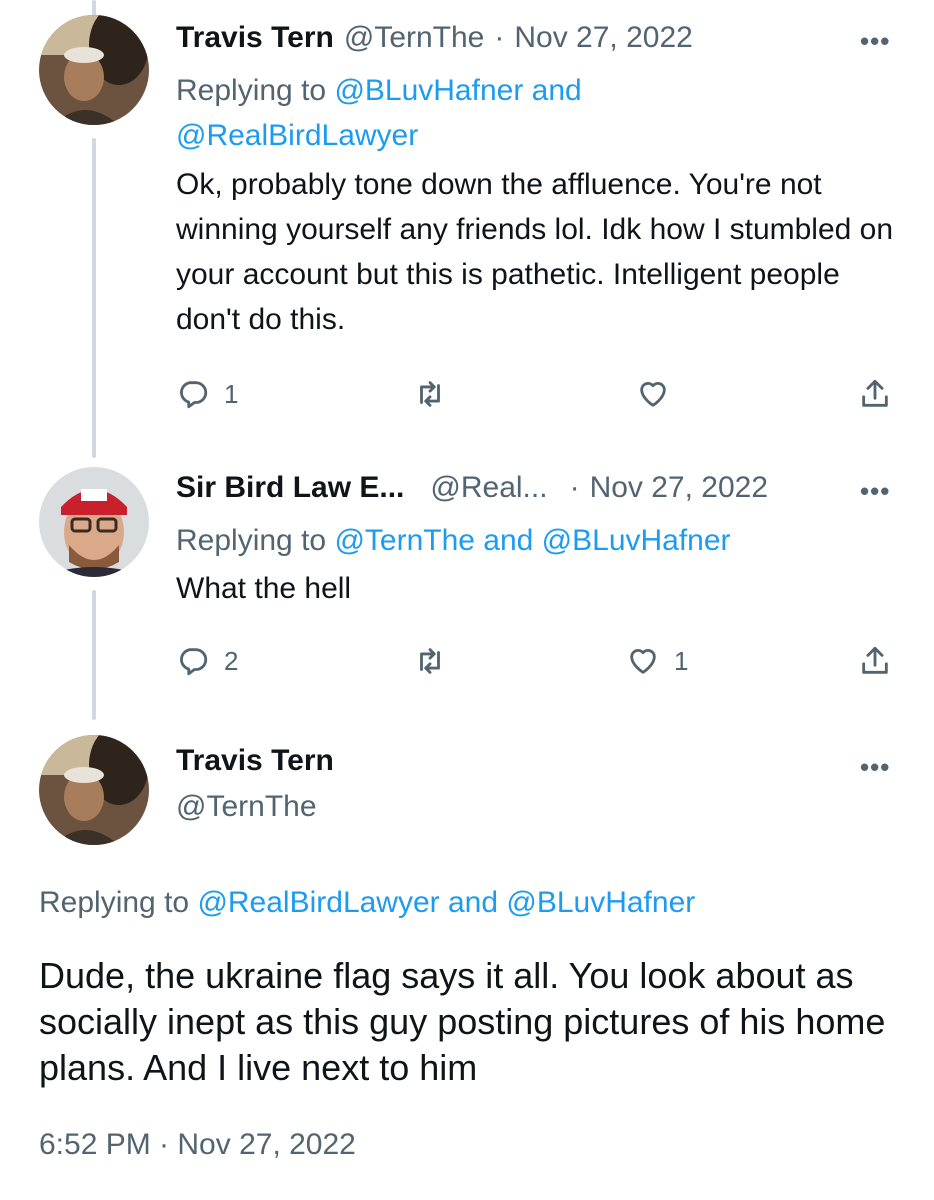 This screenshot has height=1200, width=934. I want to click on reply-count: 1, so click(231, 393).